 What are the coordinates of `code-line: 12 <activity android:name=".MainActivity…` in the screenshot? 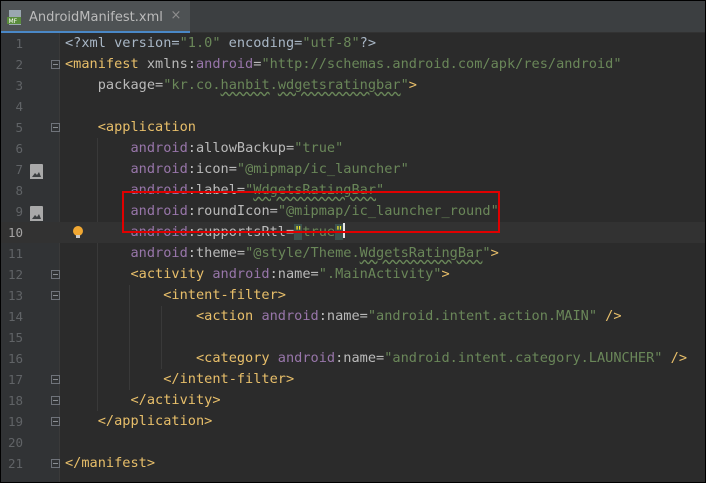 It's located at (353, 274).